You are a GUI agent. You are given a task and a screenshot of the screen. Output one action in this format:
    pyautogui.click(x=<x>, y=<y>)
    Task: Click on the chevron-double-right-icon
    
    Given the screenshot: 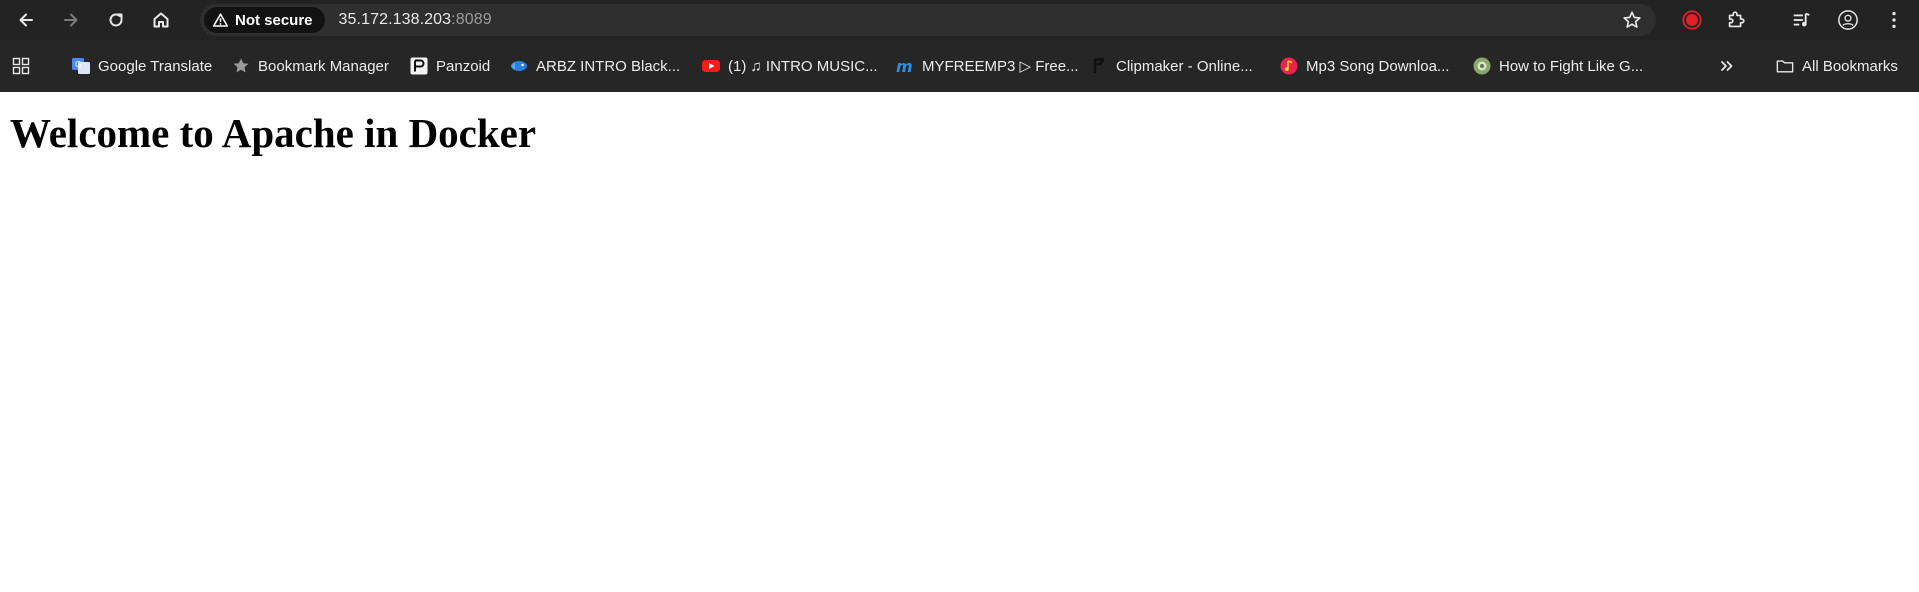 What is the action you would take?
    pyautogui.click(x=1727, y=66)
    